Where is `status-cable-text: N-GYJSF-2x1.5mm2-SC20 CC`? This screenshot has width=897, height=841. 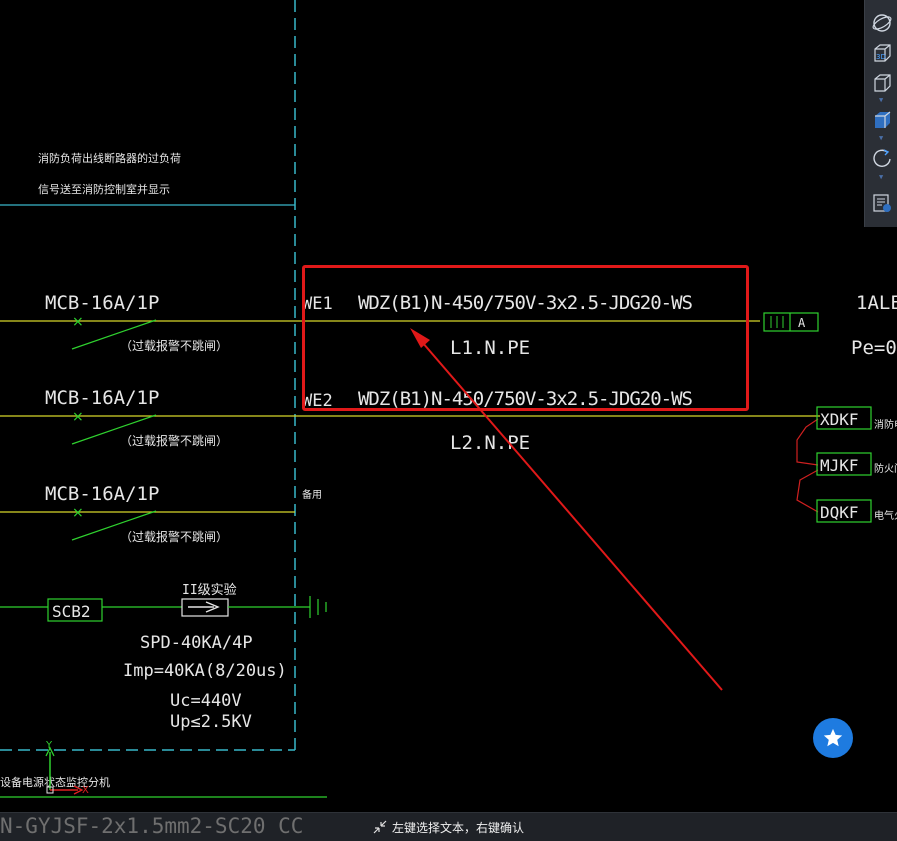 status-cable-text: N-GYJSF-2x1.5mm2-SC20 CC is located at coordinates (152, 826).